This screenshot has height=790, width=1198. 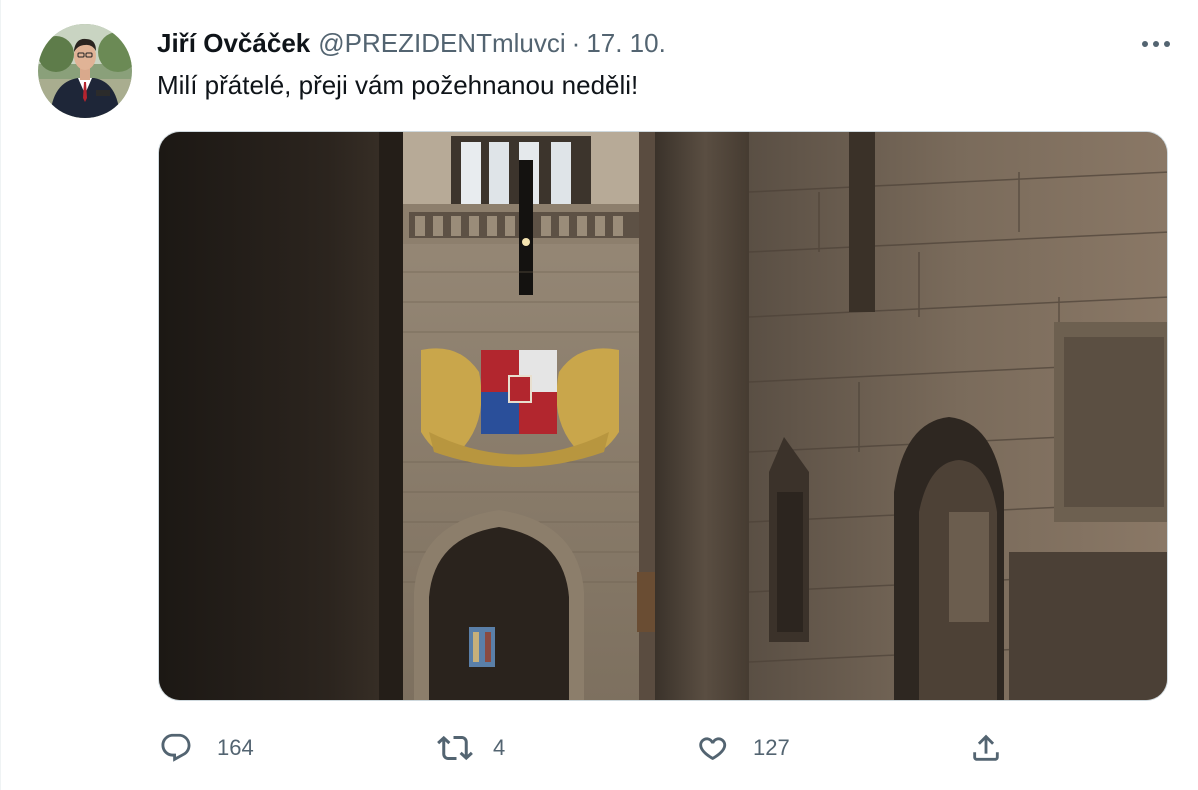 I want to click on display-name: Jiří Ovčáček, so click(x=233, y=43).